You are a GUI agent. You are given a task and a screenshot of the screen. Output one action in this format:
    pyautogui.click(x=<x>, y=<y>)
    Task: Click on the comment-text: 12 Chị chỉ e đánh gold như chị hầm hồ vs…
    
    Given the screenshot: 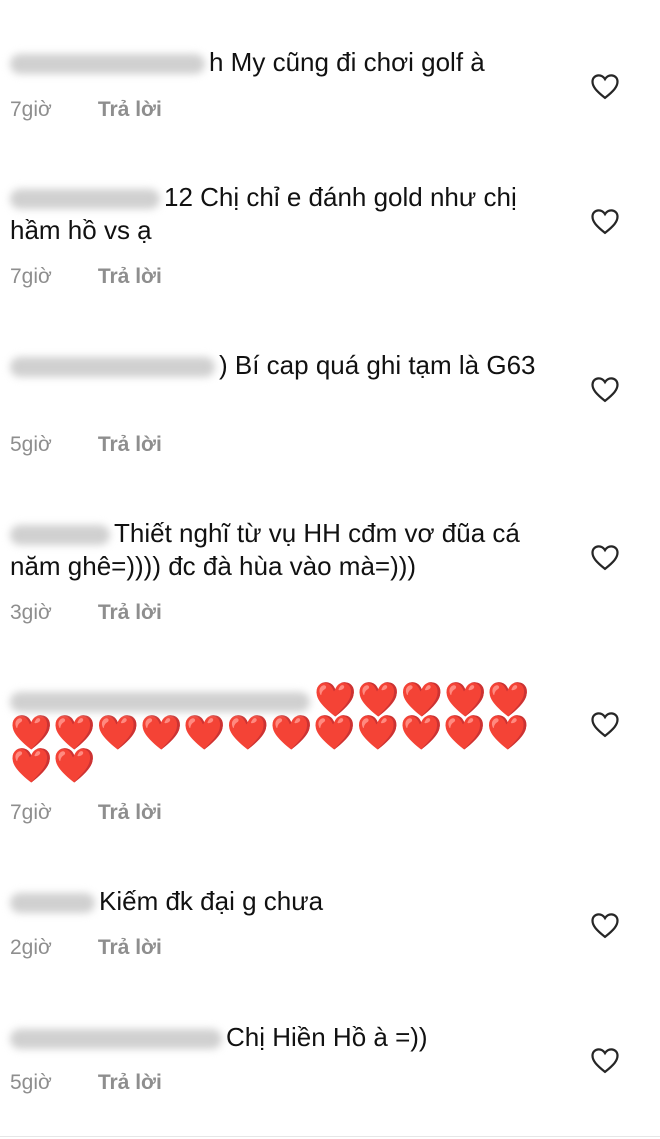 What is the action you would take?
    pyautogui.click(x=263, y=213)
    